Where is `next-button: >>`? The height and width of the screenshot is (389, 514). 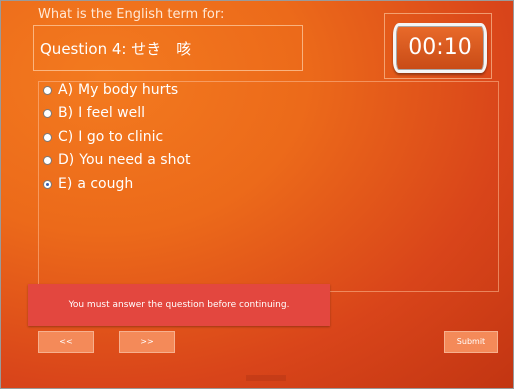
next-button: >> is located at coordinates (147, 342).